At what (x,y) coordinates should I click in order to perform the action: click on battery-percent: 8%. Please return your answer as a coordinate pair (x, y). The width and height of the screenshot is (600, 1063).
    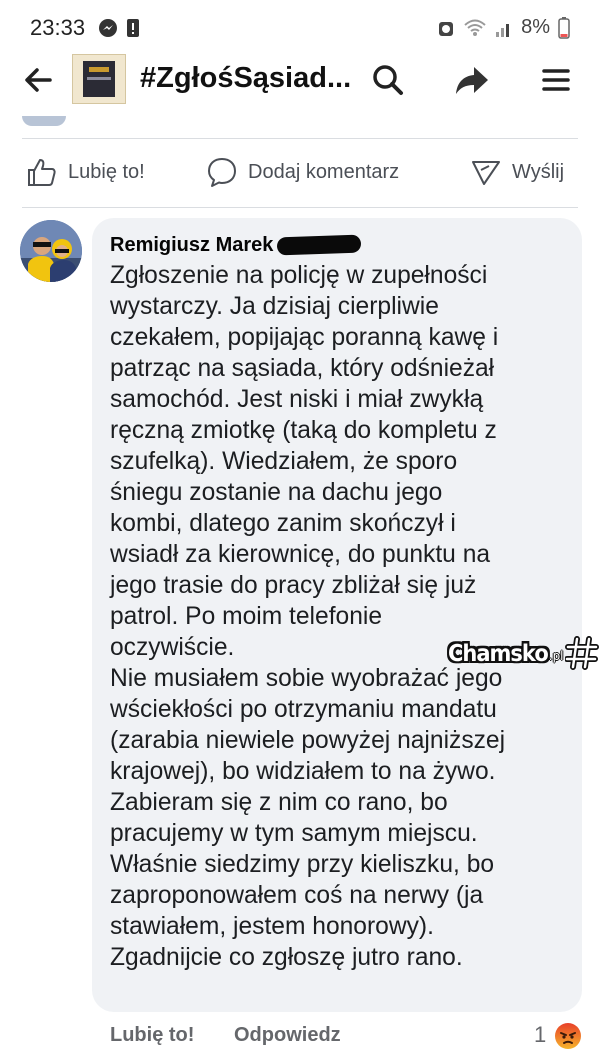
    Looking at the image, I should click on (535, 27).